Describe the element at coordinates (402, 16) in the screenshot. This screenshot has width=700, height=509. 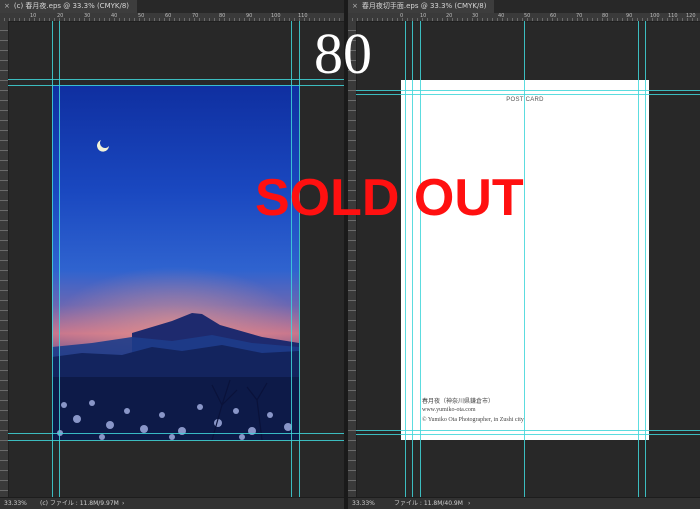
I see `ruler-label: 0` at that location.